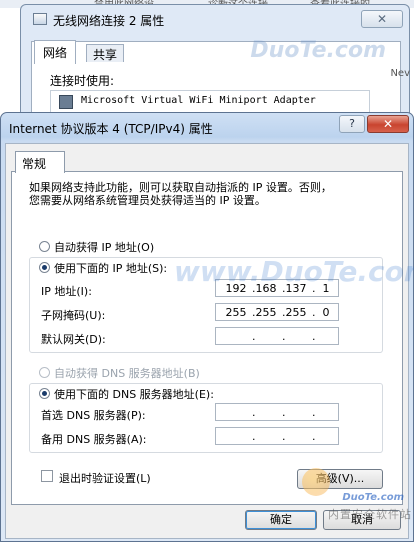 The height and width of the screenshot is (542, 414). What do you see at coordinates (94, 439) in the screenshot?
I see `alternate-dns-label: 备用 DNS 服务器(A):` at bounding box center [94, 439].